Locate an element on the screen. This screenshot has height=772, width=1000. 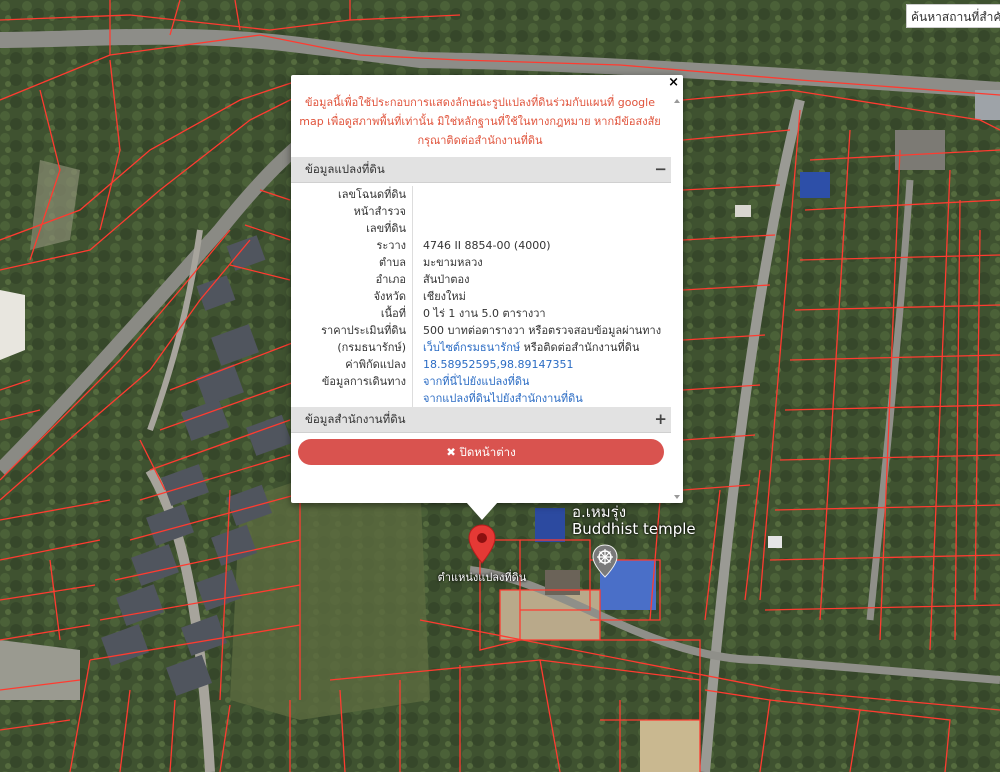
info-row: จังหวัด เชียงใหม่ is located at coordinates (481, 296).